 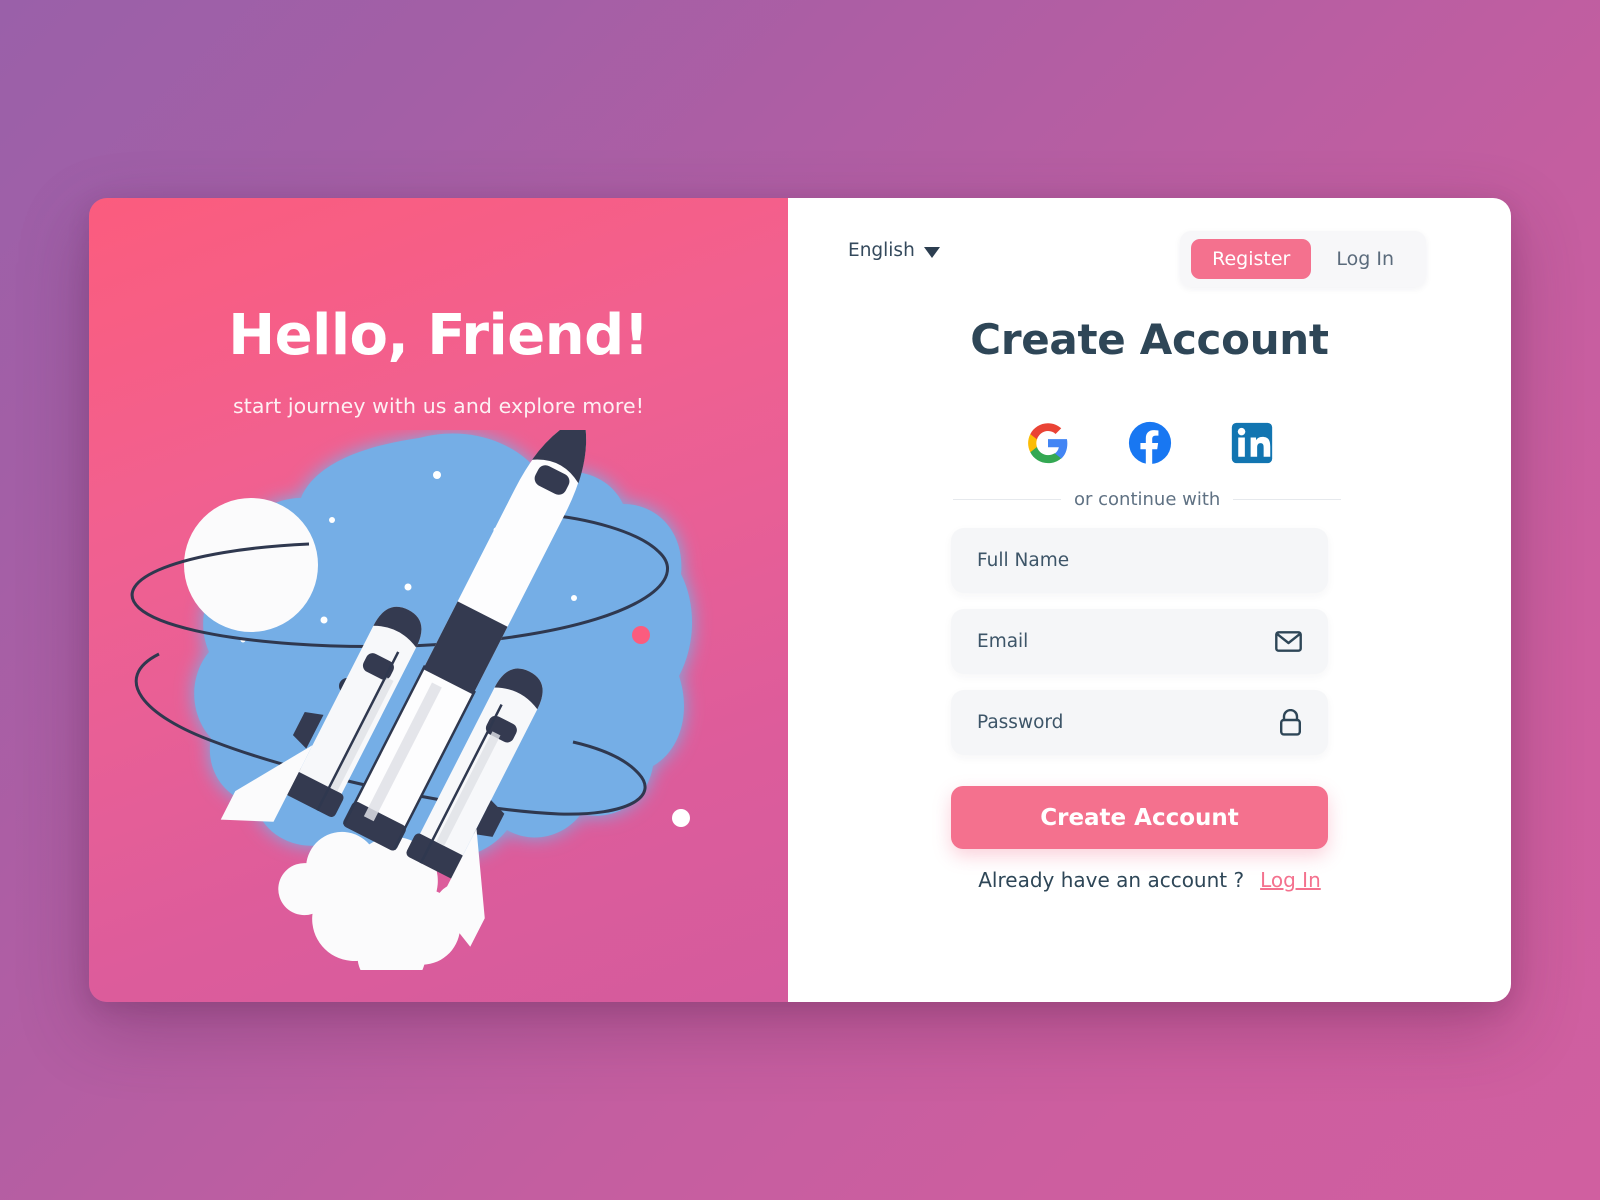 I want to click on google-icon, so click(x=1048, y=443).